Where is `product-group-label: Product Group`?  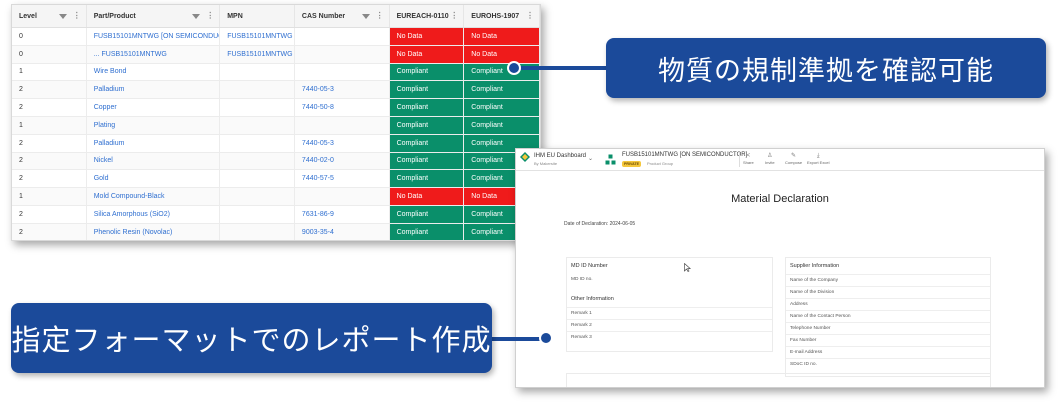 product-group-label: Product Group is located at coordinates (660, 163).